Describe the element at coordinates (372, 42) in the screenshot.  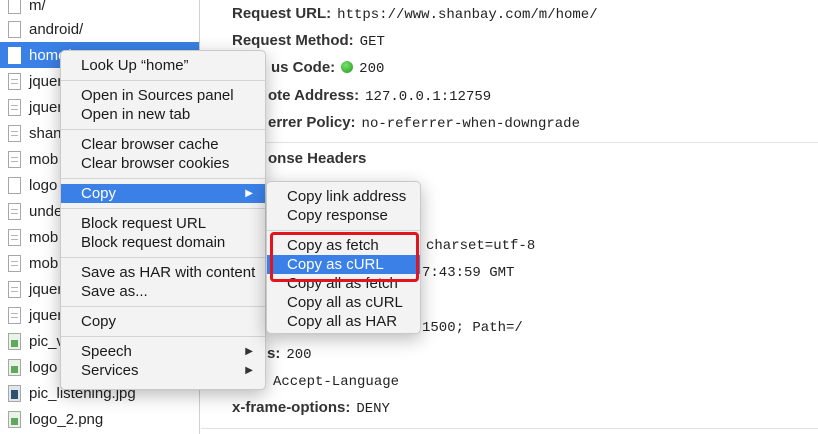
I see `header-value: GET` at that location.